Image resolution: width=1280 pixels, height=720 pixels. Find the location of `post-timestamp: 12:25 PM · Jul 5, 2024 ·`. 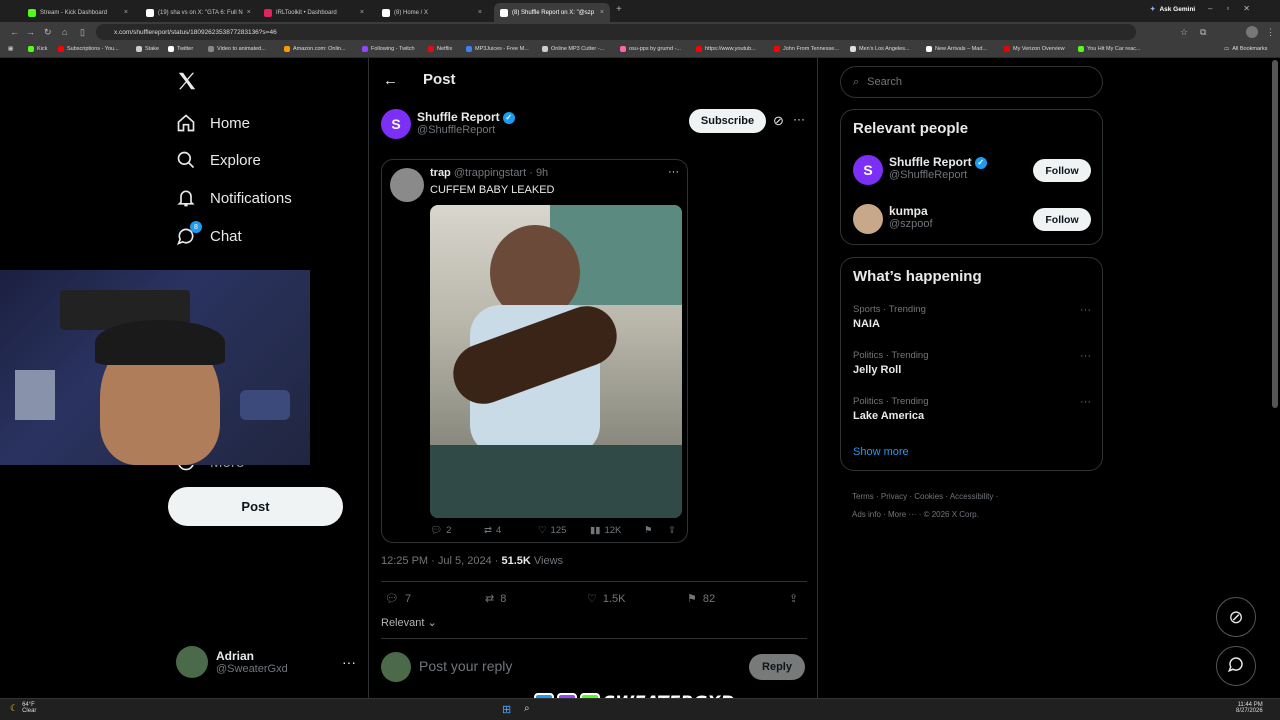

post-timestamp: 12:25 PM · Jul 5, 2024 · is located at coordinates (441, 561).